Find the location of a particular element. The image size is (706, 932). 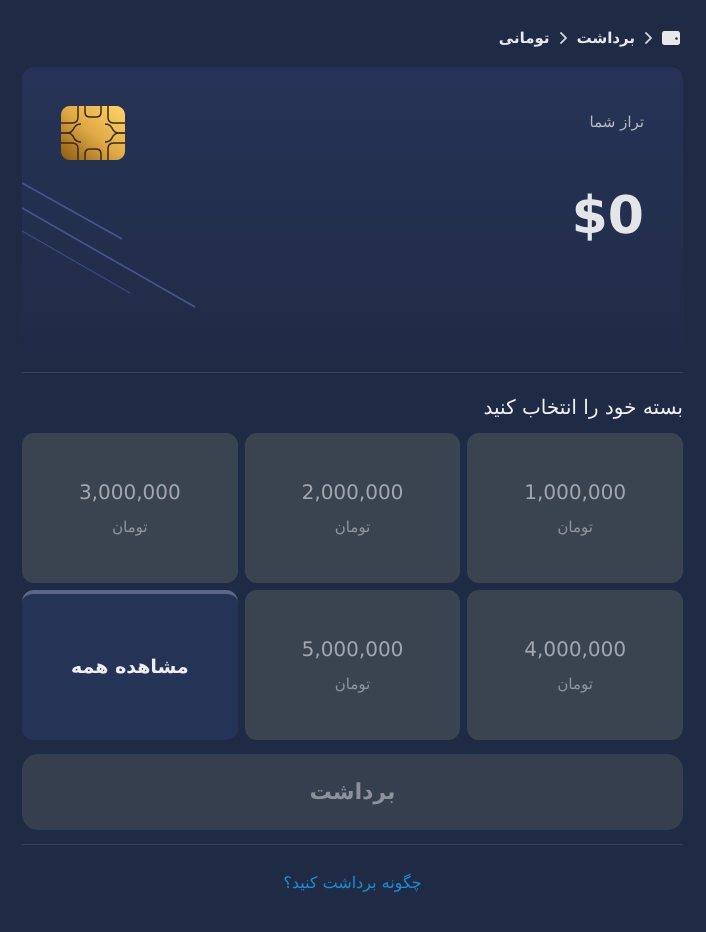

balance-amount: $0 is located at coordinates (608, 216).